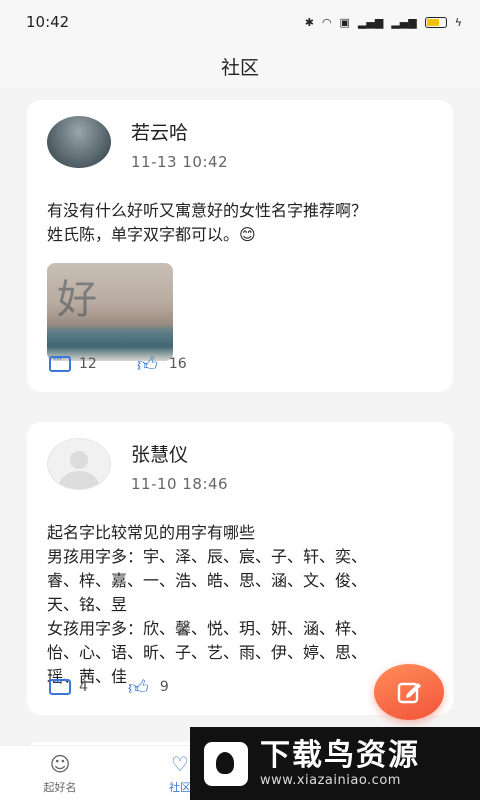 This screenshot has width=480, height=801. Describe the element at coordinates (73, 362) in the screenshot. I see `comment-button: 12` at that location.